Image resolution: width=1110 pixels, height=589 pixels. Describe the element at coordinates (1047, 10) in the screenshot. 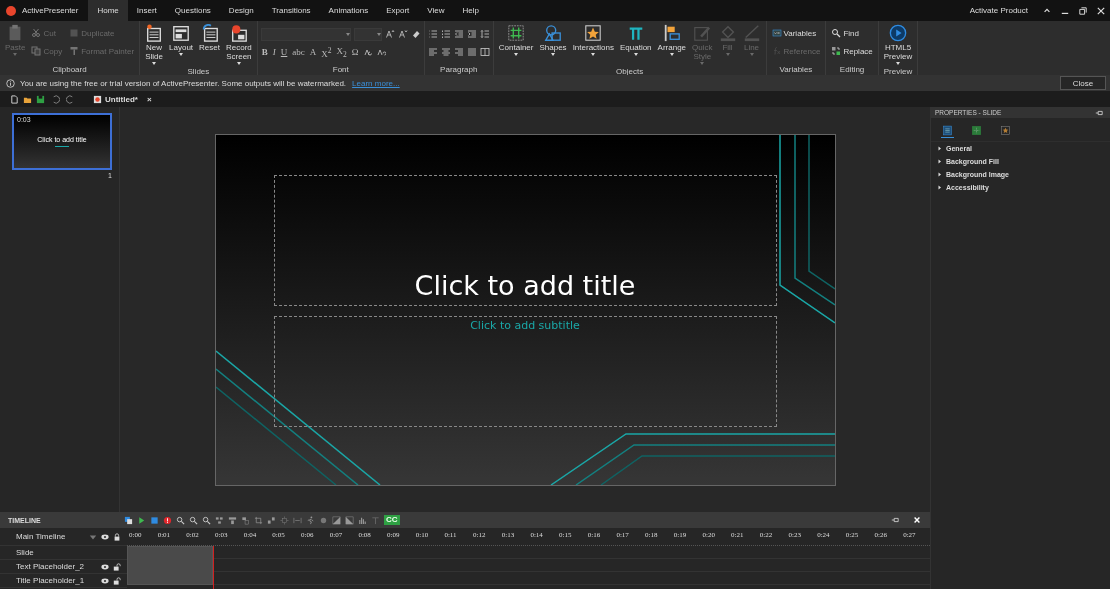

I see `collapse-icon` at that location.